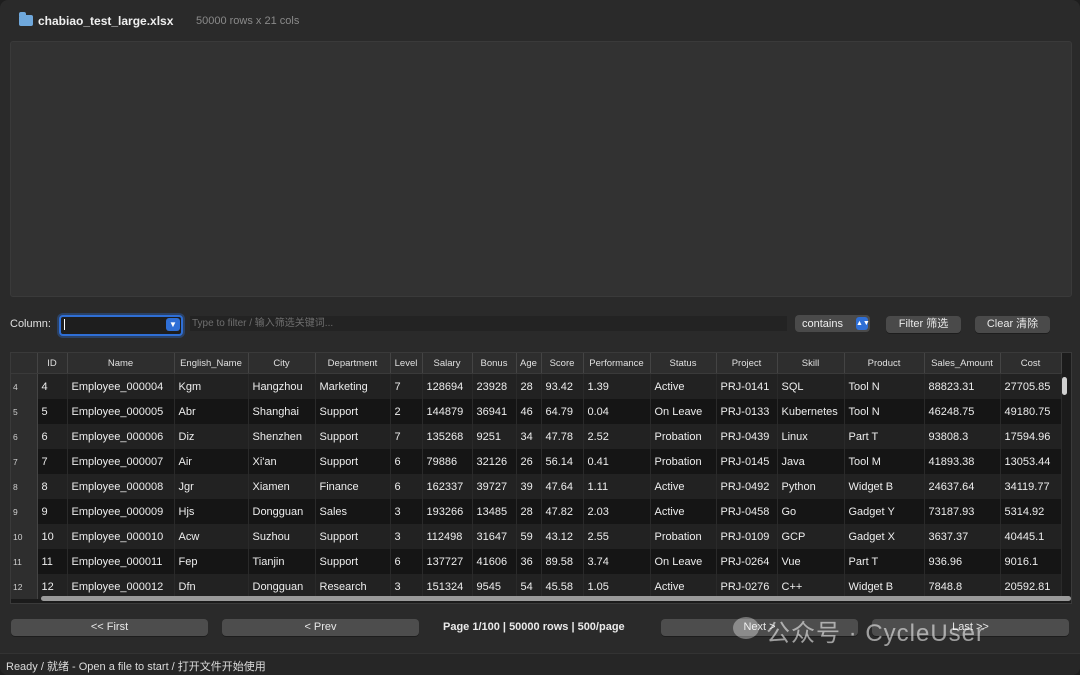 Image resolution: width=1080 pixels, height=675 pixels. Describe the element at coordinates (562, 461) in the screenshot. I see `table-cell: 56.14` at that location.